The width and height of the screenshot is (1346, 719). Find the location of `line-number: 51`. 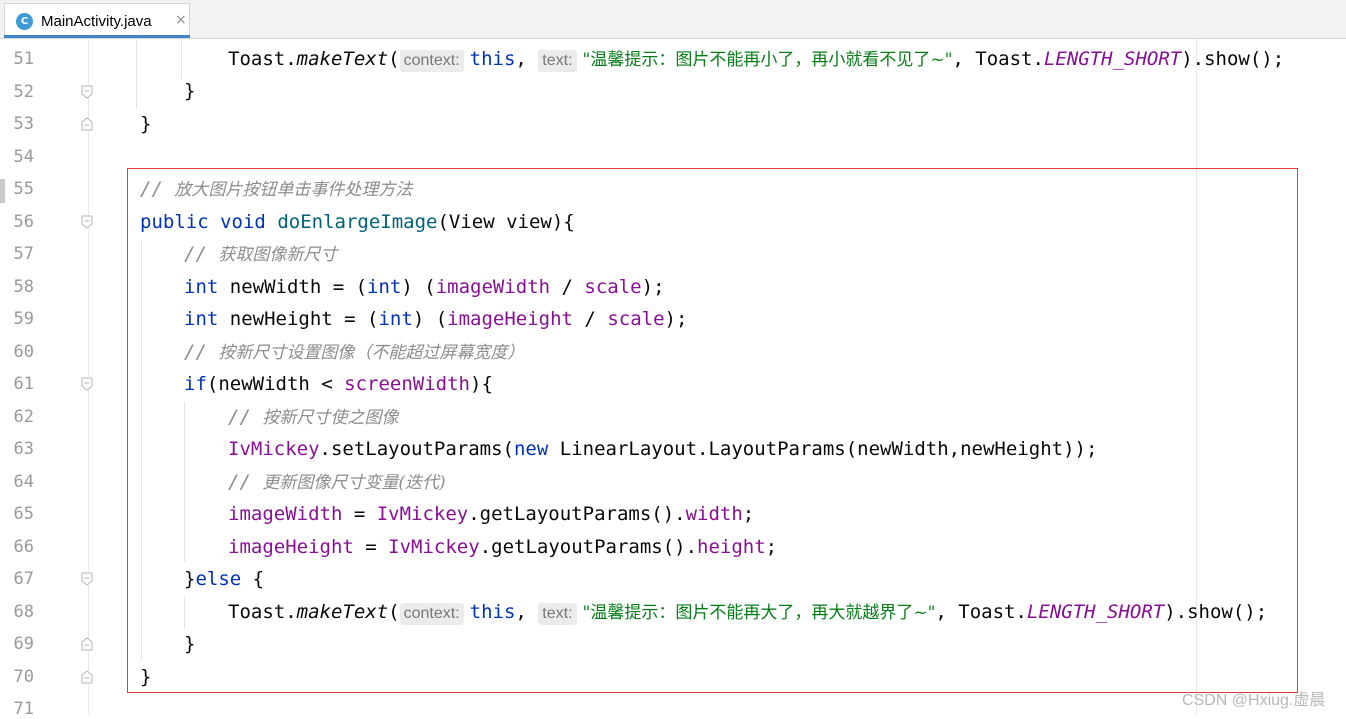

line-number: 51 is located at coordinates (23, 59).